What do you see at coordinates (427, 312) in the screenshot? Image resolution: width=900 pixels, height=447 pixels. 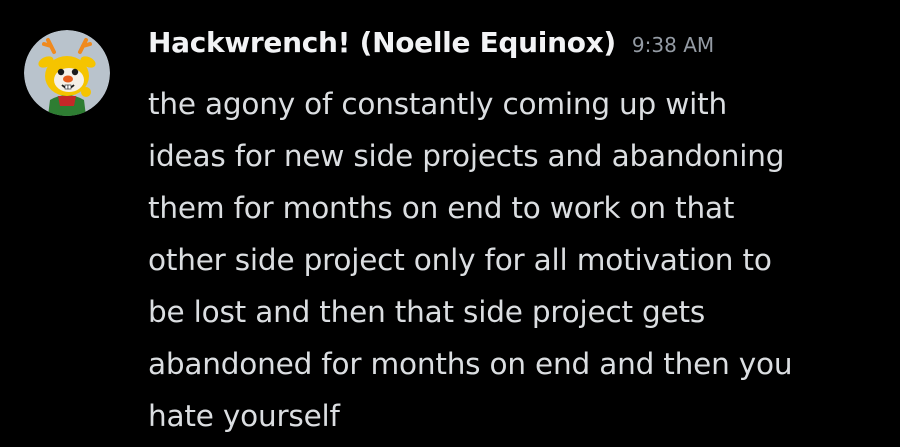 I see `message-line: be lost and then that side project gets` at bounding box center [427, 312].